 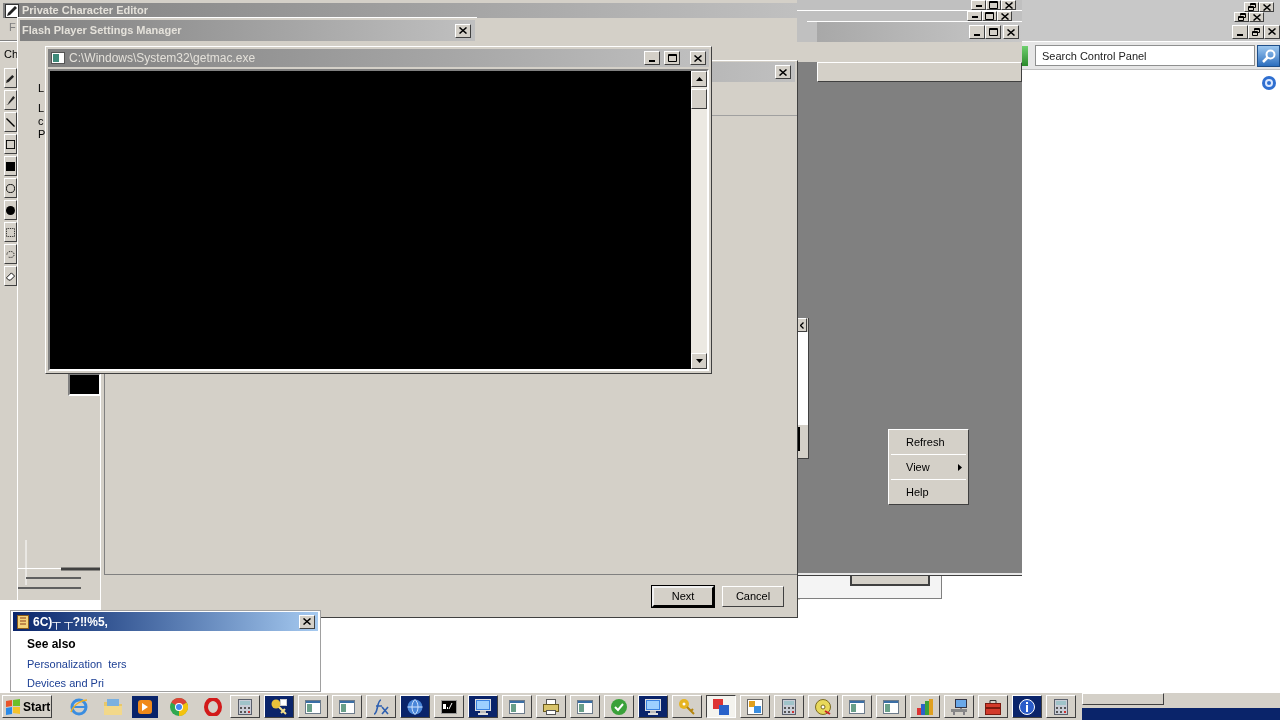 I want to click on label: c, so click(x=41, y=121).